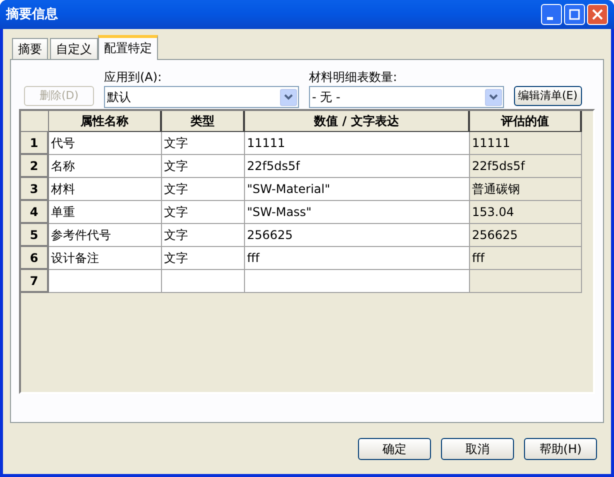  Describe the element at coordinates (394, 449) in the screenshot. I see `dialog-button: 确定` at that location.